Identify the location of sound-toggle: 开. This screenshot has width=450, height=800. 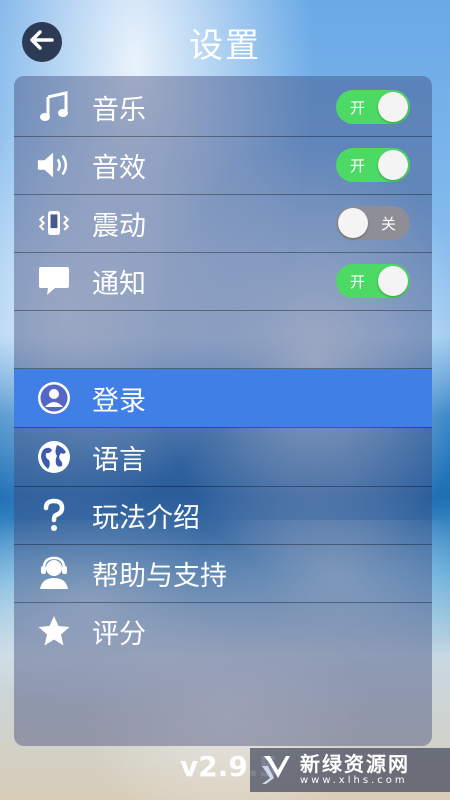
(373, 165).